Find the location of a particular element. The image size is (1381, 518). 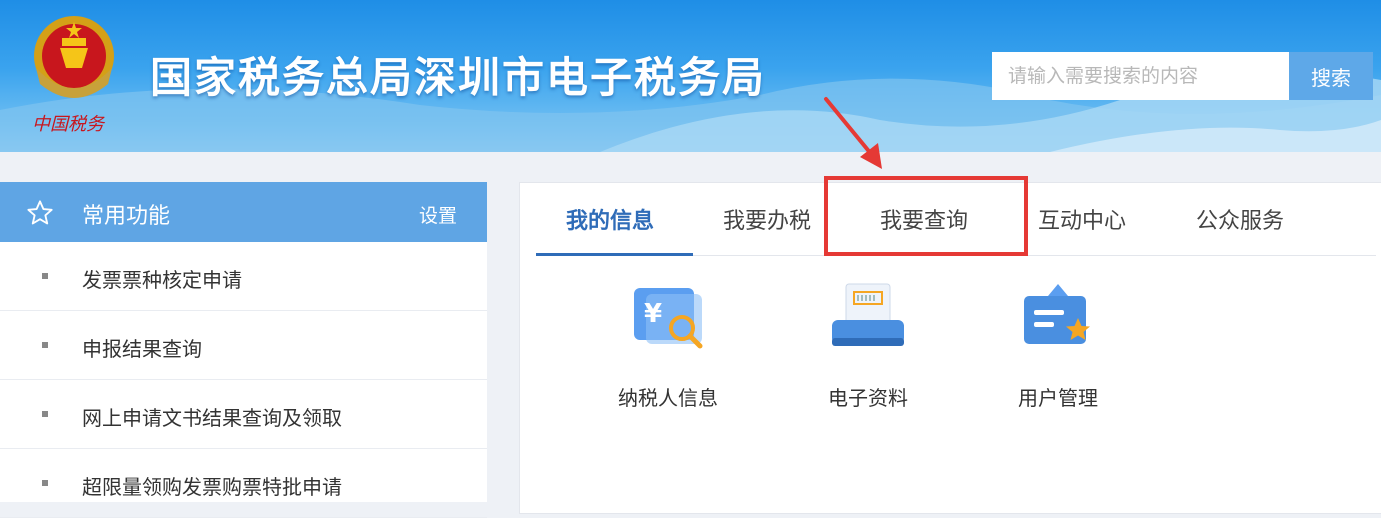

tile-user-management: 用户管理 is located at coordinates (1058, 352).